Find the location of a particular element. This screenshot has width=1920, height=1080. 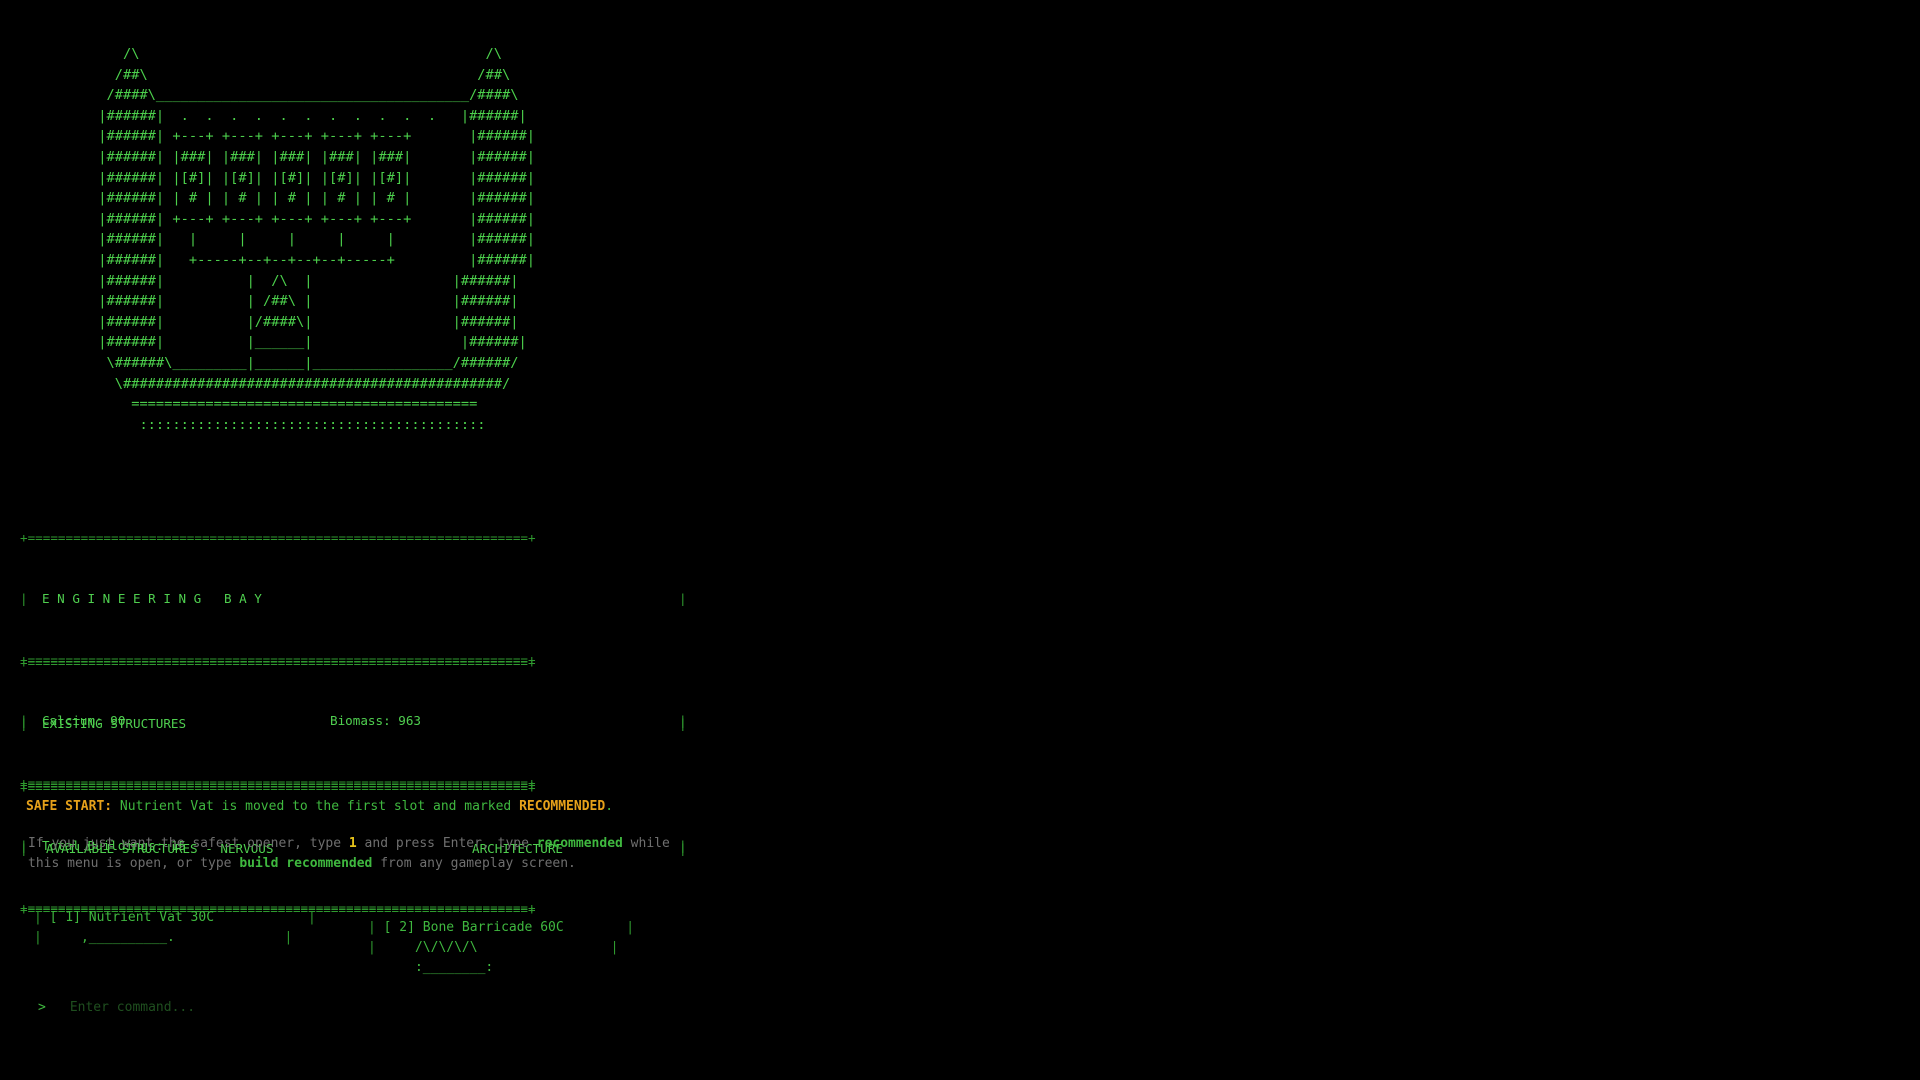

bone-barricade-ascii-base: :________: is located at coordinates (454, 967).